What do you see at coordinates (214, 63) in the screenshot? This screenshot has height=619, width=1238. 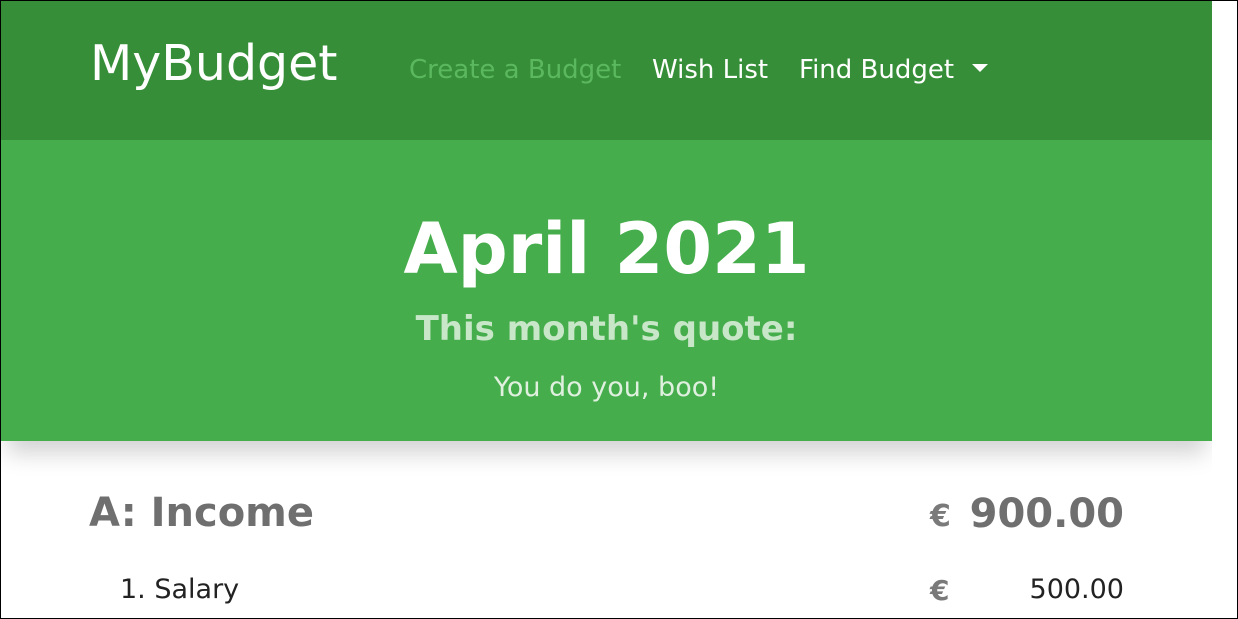 I see `brand-logo: MyBudget` at bounding box center [214, 63].